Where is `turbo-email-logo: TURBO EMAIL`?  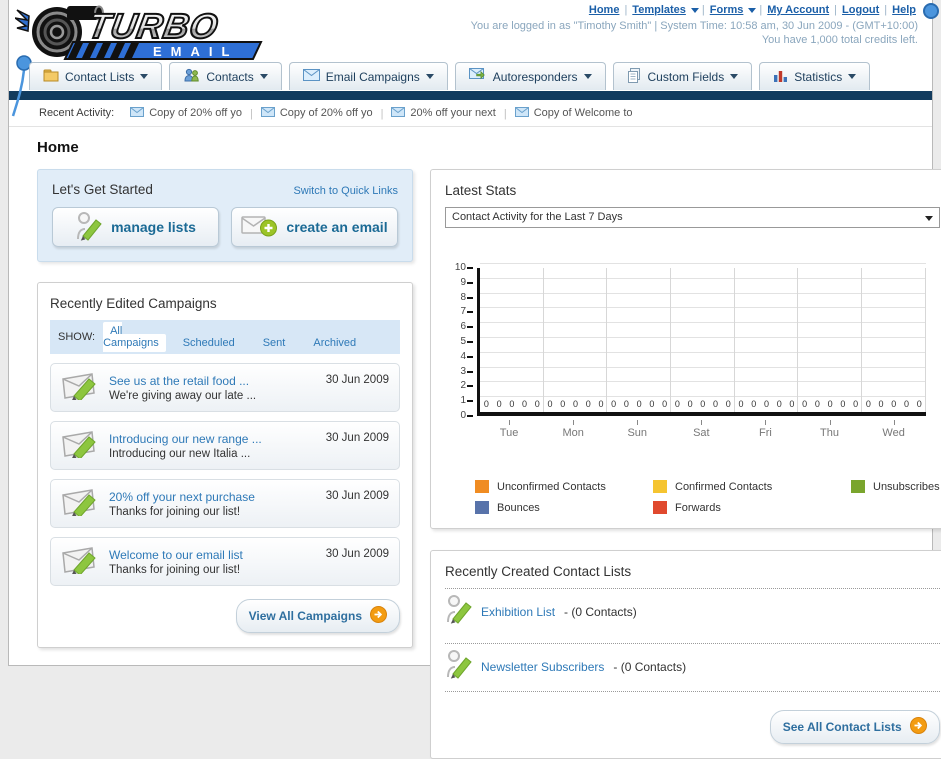 turbo-email-logo: TURBO EMAIL is located at coordinates (138, 34).